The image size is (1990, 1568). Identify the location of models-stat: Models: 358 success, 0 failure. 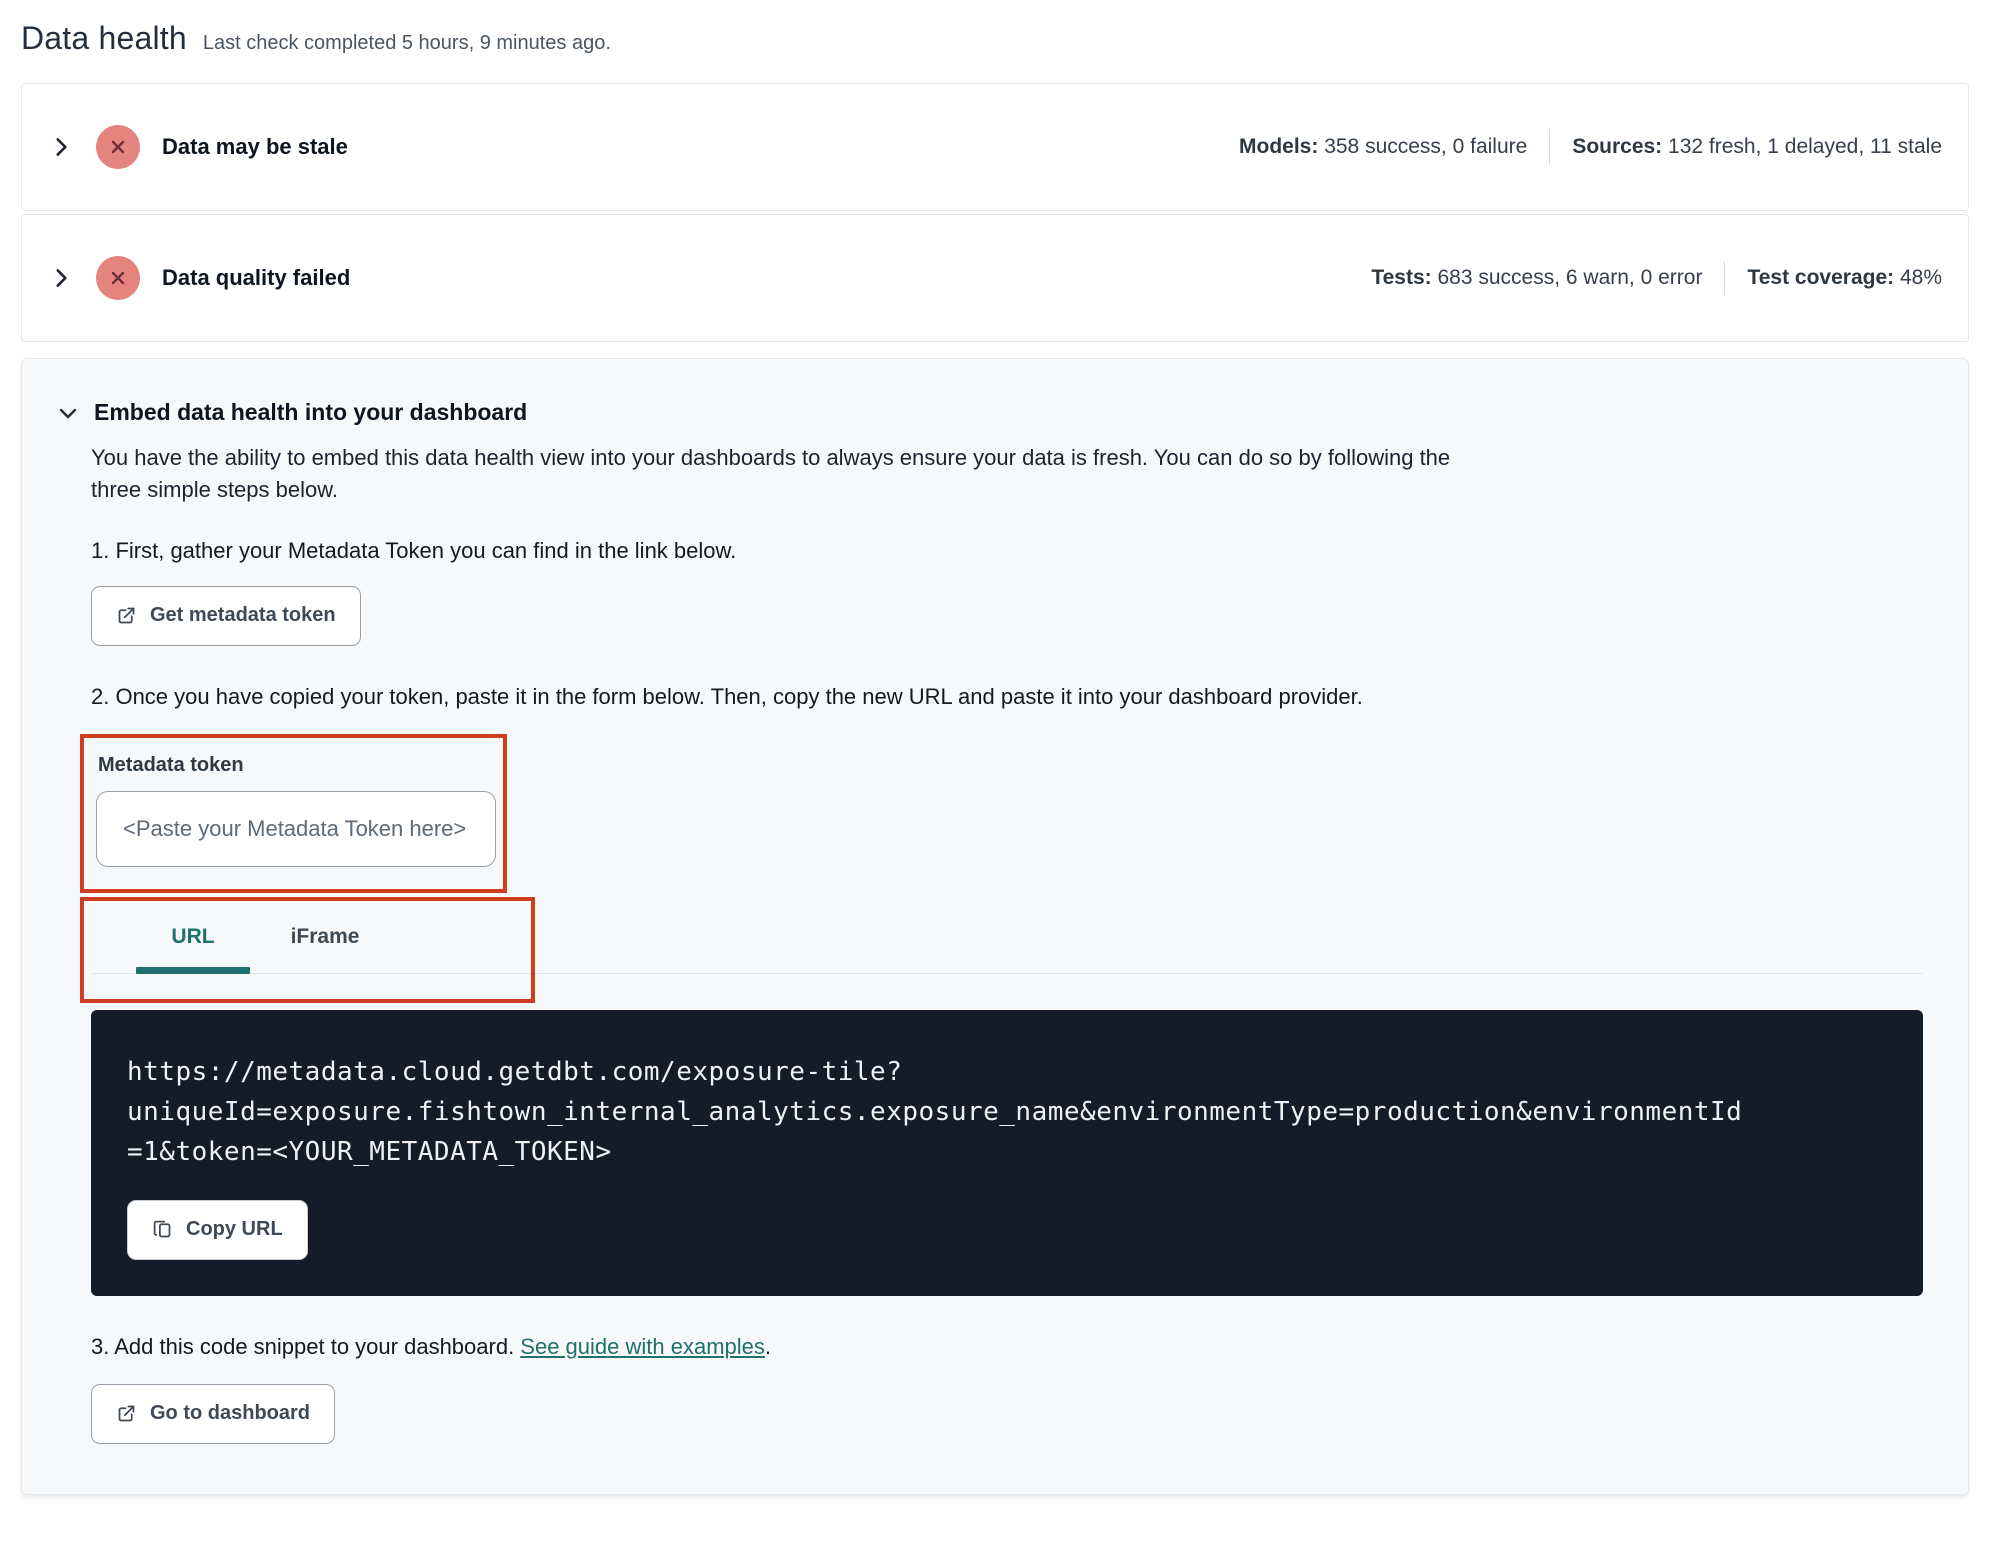
(1383, 147).